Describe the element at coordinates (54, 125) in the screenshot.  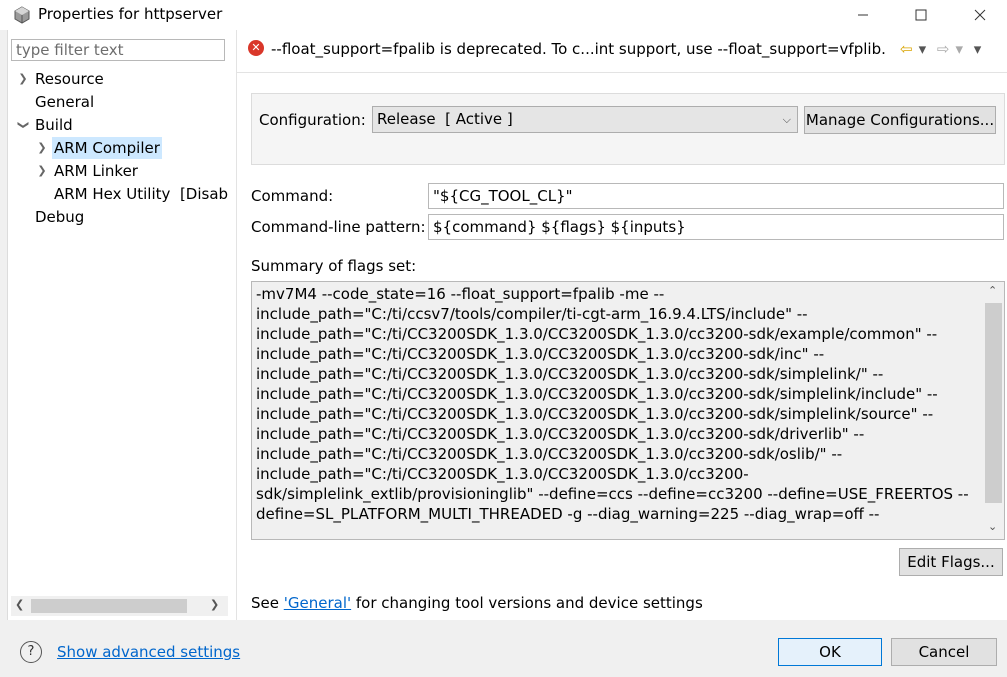
I see `tree-item-label: Build` at that location.